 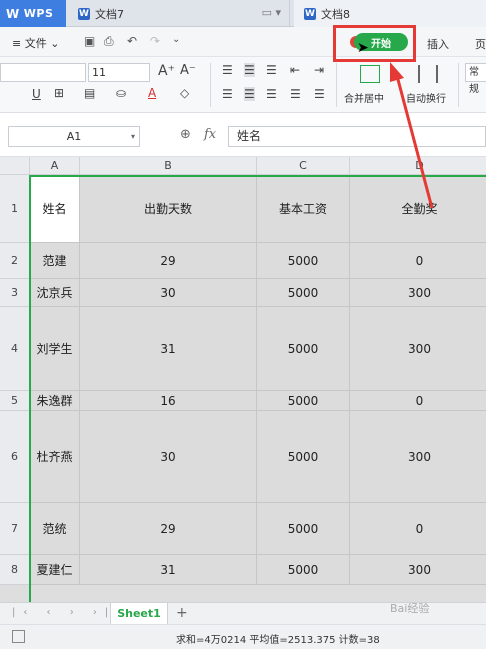 What do you see at coordinates (227, 70) in the screenshot?
I see `align-top-icon: ☰` at bounding box center [227, 70].